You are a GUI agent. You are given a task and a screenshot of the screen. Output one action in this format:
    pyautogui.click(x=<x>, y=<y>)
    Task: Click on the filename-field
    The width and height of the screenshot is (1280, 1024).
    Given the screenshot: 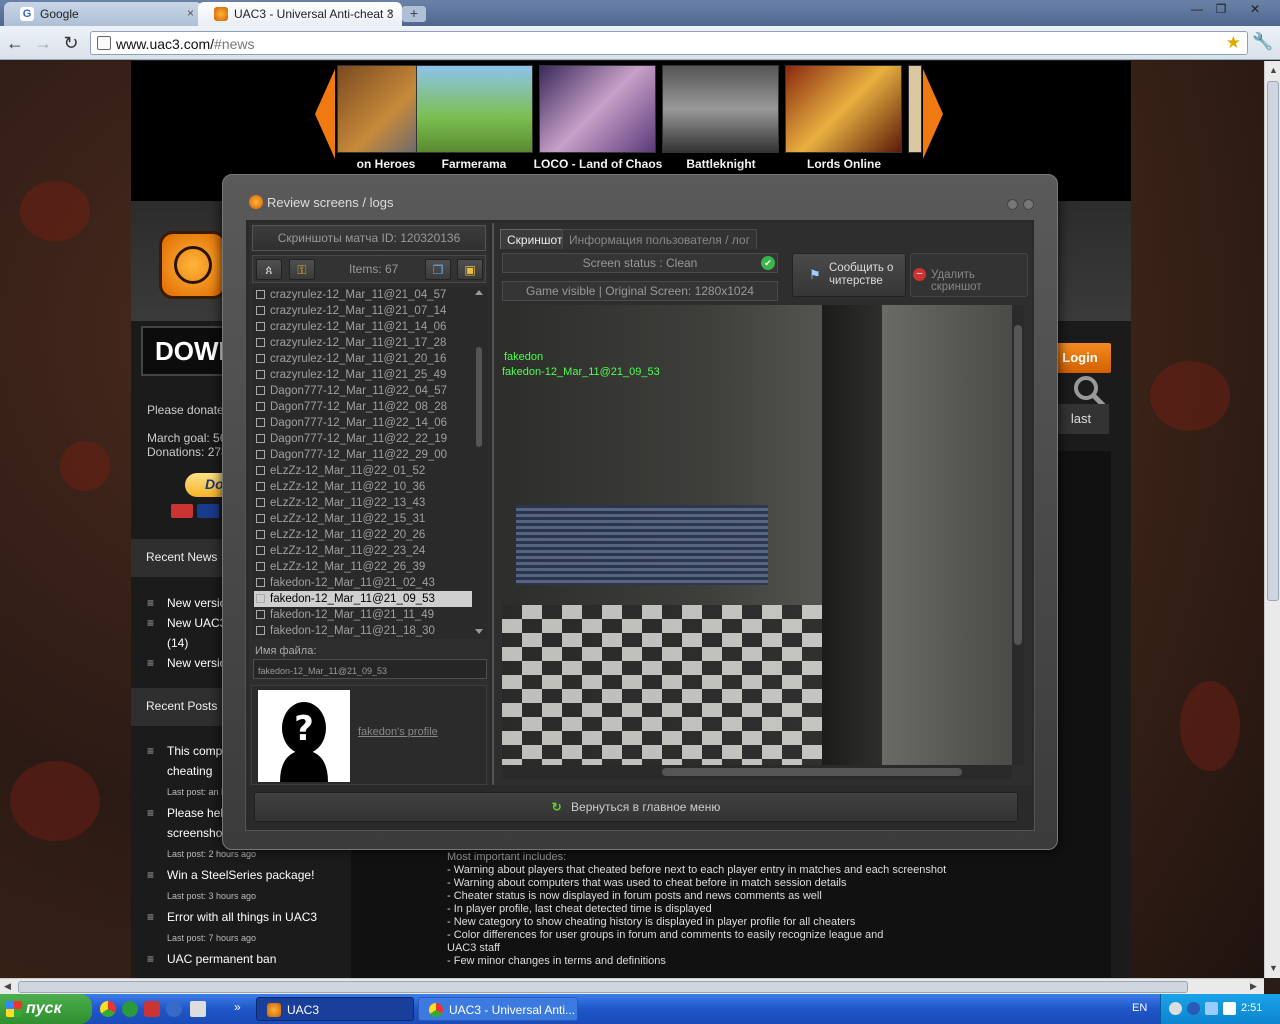 What is the action you would take?
    pyautogui.click(x=370, y=669)
    